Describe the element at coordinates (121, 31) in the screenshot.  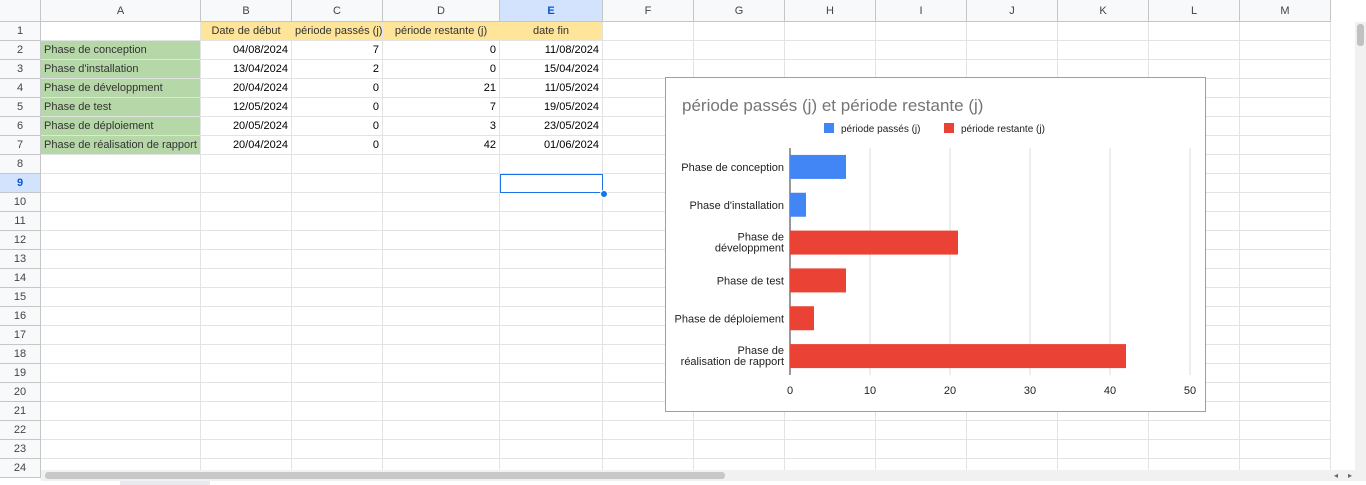
I see `table-header-cell` at that location.